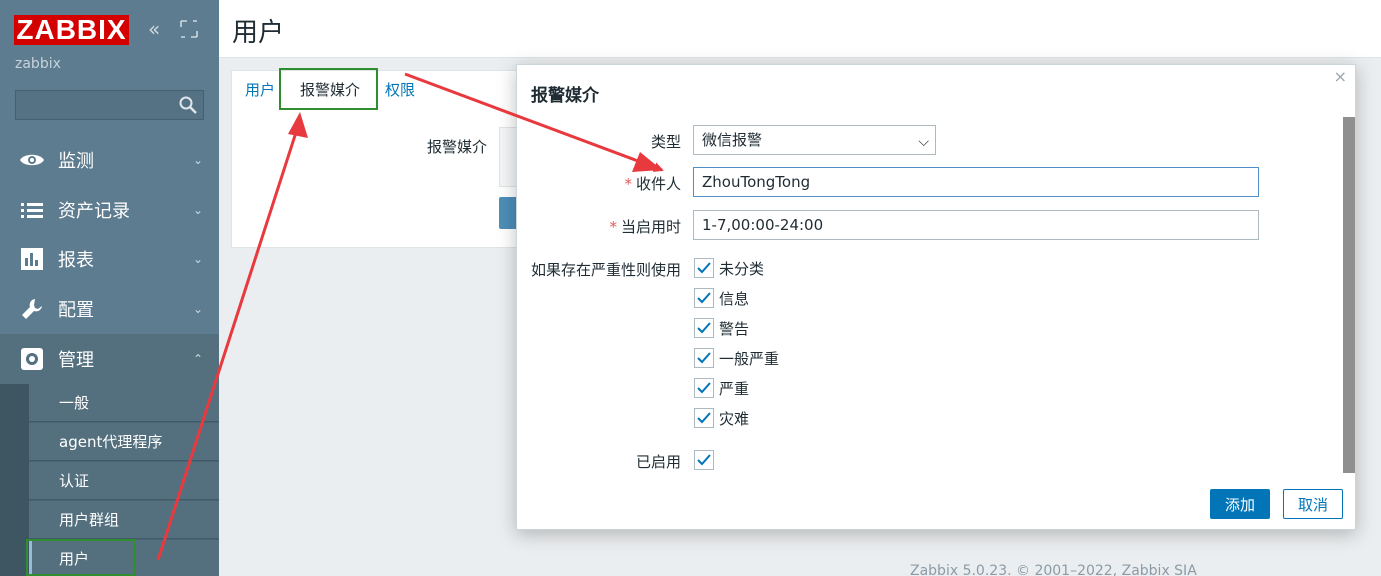 This screenshot has width=1381, height=576. Describe the element at coordinates (32, 309) in the screenshot. I see `wrench-icon` at that location.